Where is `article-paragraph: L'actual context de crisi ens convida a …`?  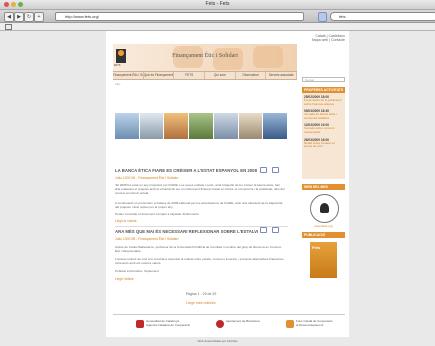
article-paragraph: L'actual context de crisi ens convida a … is located at coordinates (199, 261).